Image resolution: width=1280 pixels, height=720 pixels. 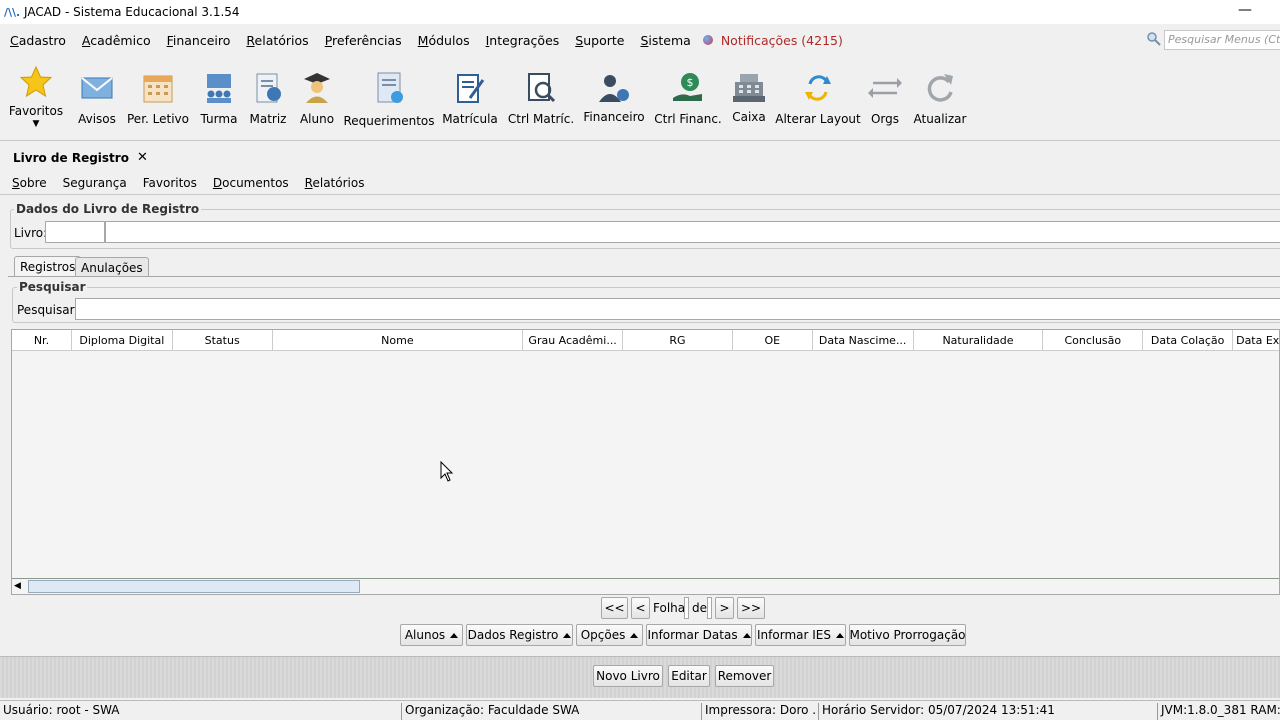 What do you see at coordinates (29, 183) in the screenshot?
I see `submenu-sobre: Sobre` at bounding box center [29, 183].